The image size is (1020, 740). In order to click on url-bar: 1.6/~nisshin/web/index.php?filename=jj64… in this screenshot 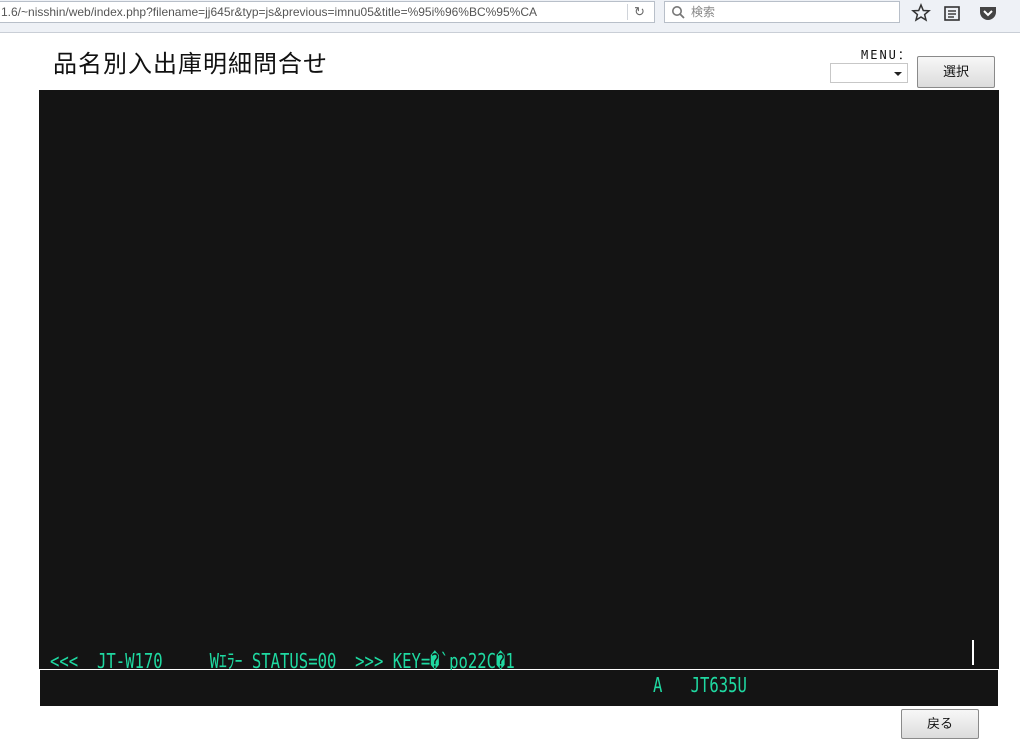, I will do `click(327, 12)`.